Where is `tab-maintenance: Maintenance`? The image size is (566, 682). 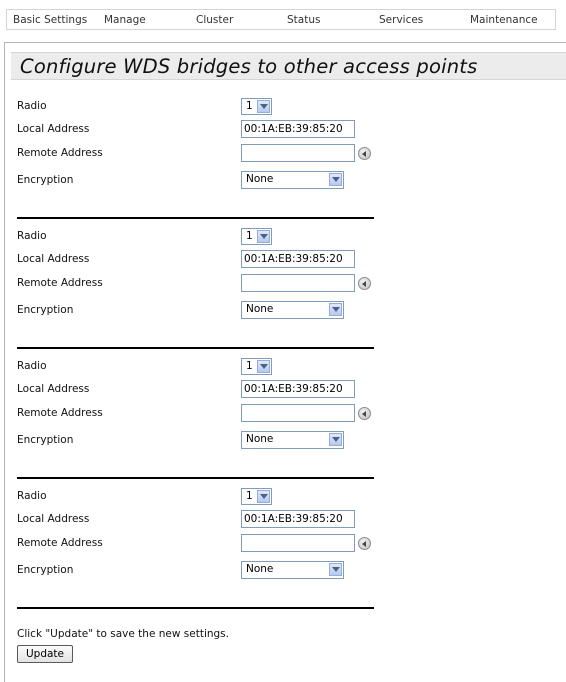 tab-maintenance: Maintenance is located at coordinates (504, 20).